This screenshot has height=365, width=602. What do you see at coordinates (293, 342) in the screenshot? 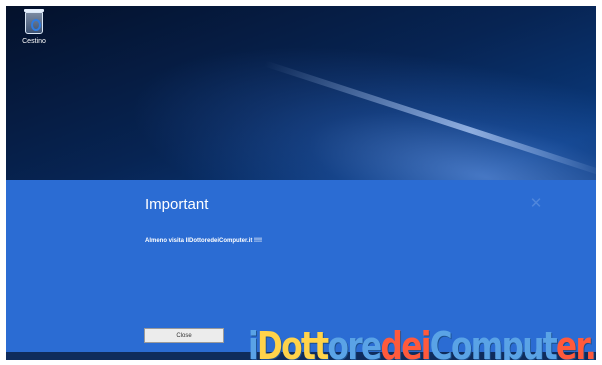
I see `watermark-part: Dott` at bounding box center [293, 342].